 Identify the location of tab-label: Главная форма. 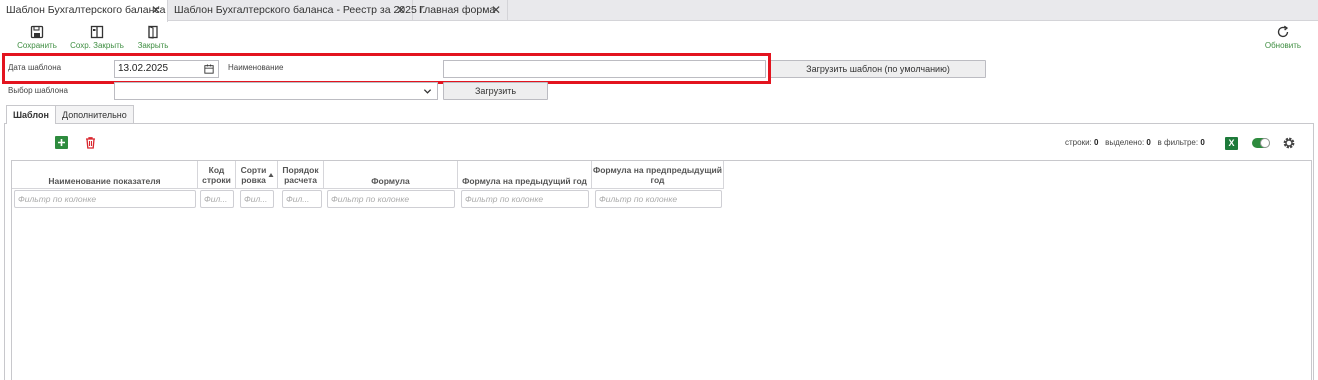
(457, 10).